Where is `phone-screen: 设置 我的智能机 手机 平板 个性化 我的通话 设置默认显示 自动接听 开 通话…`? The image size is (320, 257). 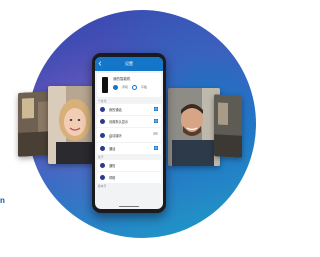
phone-screen: 设置 我的智能机 手机 平板 个性化 我的通话 设置默认显示 自动接听 开 通话… is located at coordinates (129, 133).